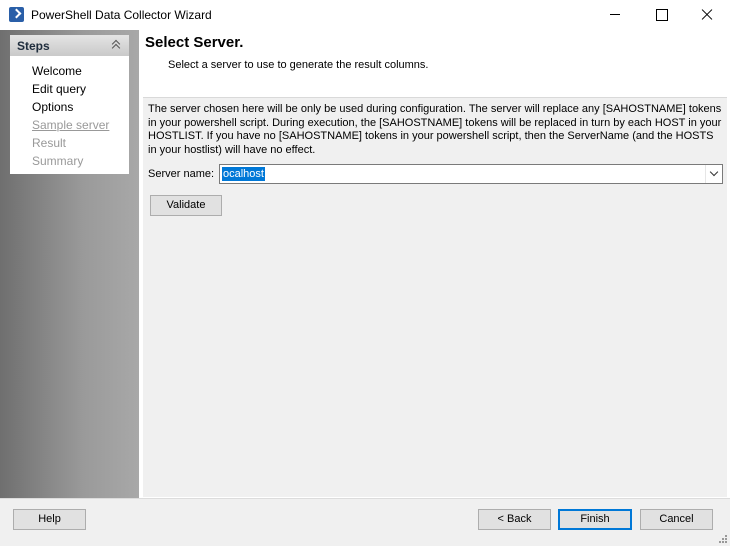  I want to click on step-options: Options, so click(52, 107).